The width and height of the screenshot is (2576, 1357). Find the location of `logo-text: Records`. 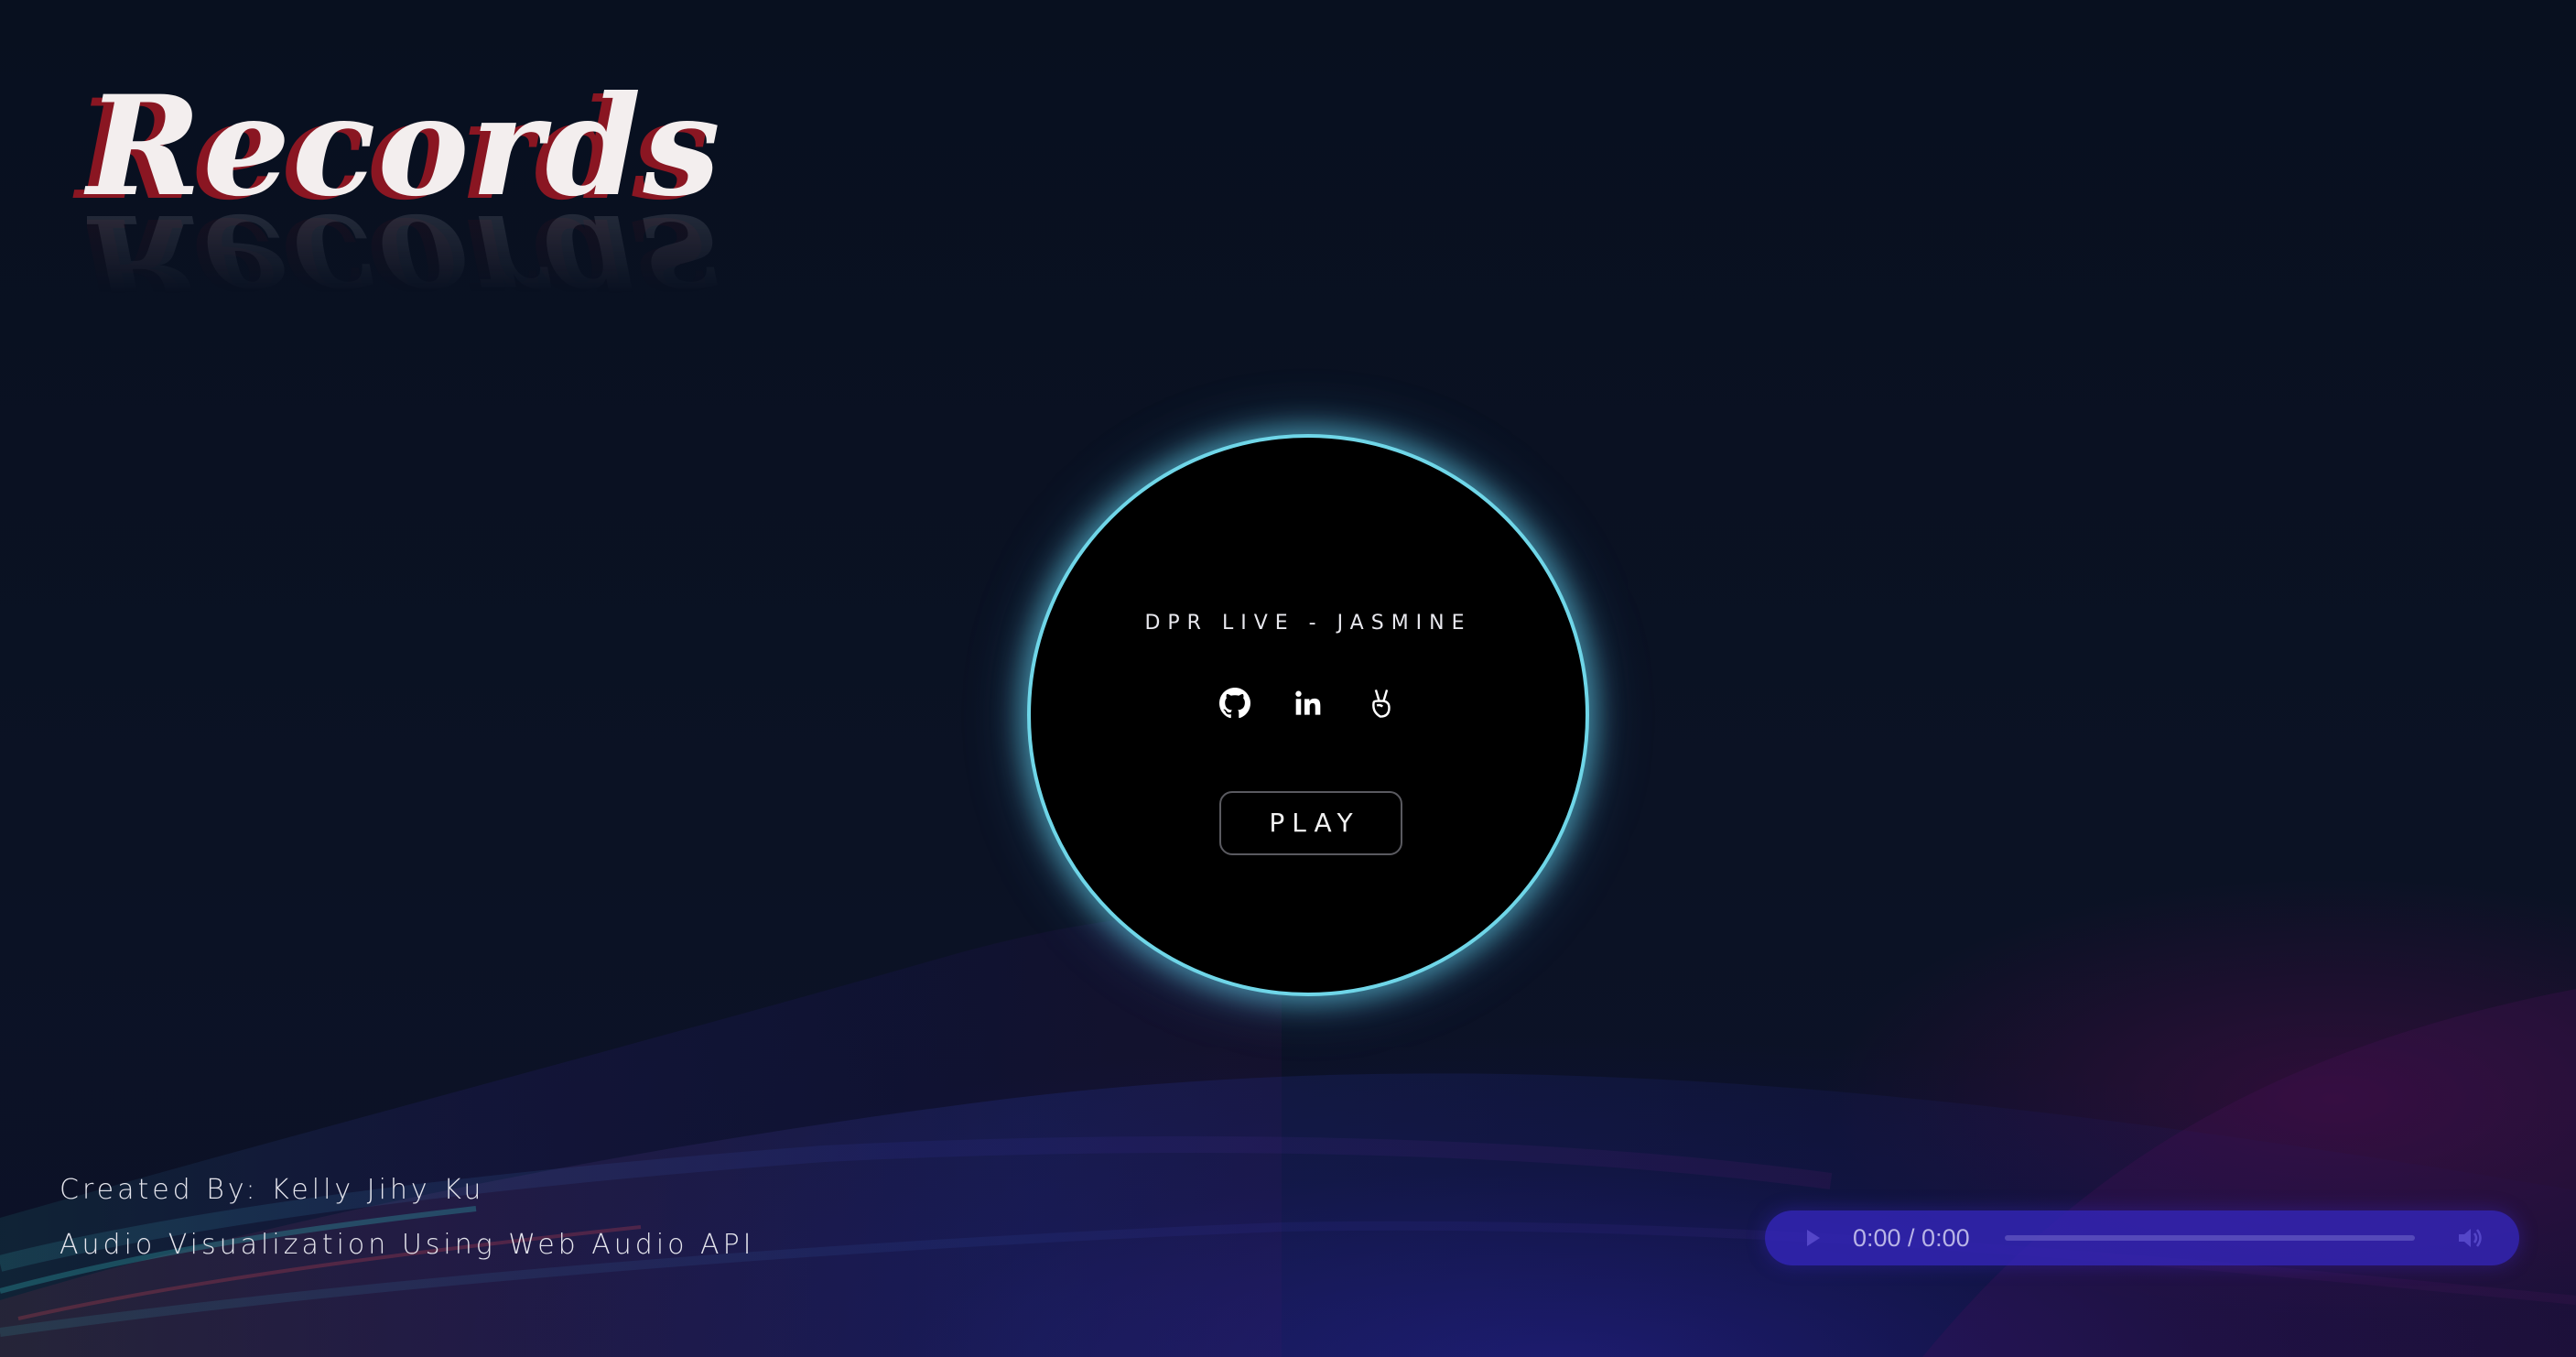

logo-text: Records is located at coordinates (405, 146).